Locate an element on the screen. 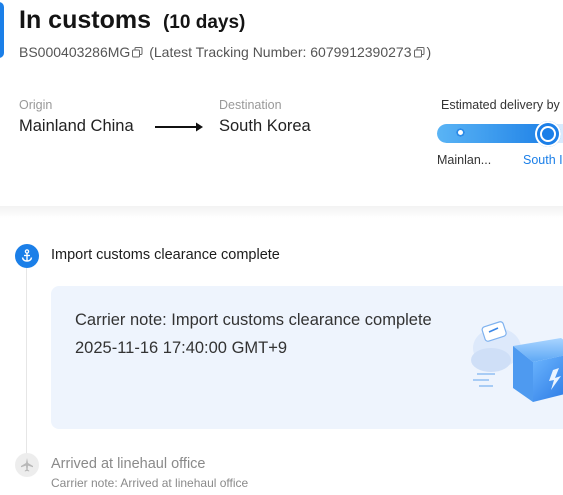 The image size is (563, 495). status-heading: In customs (10 days) is located at coordinates (132, 20).